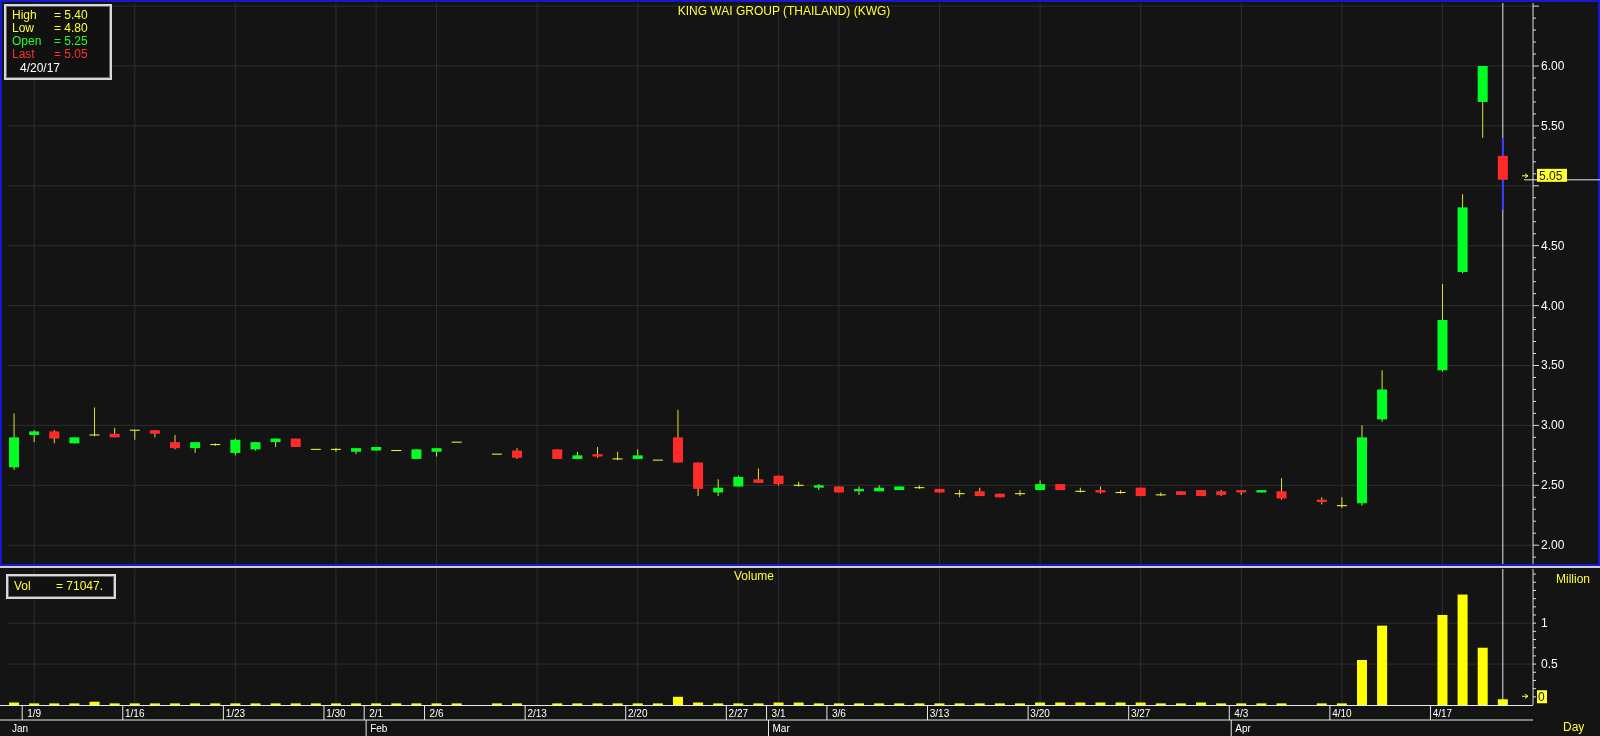  I want to click on date-label: 2/27, so click(738, 713).